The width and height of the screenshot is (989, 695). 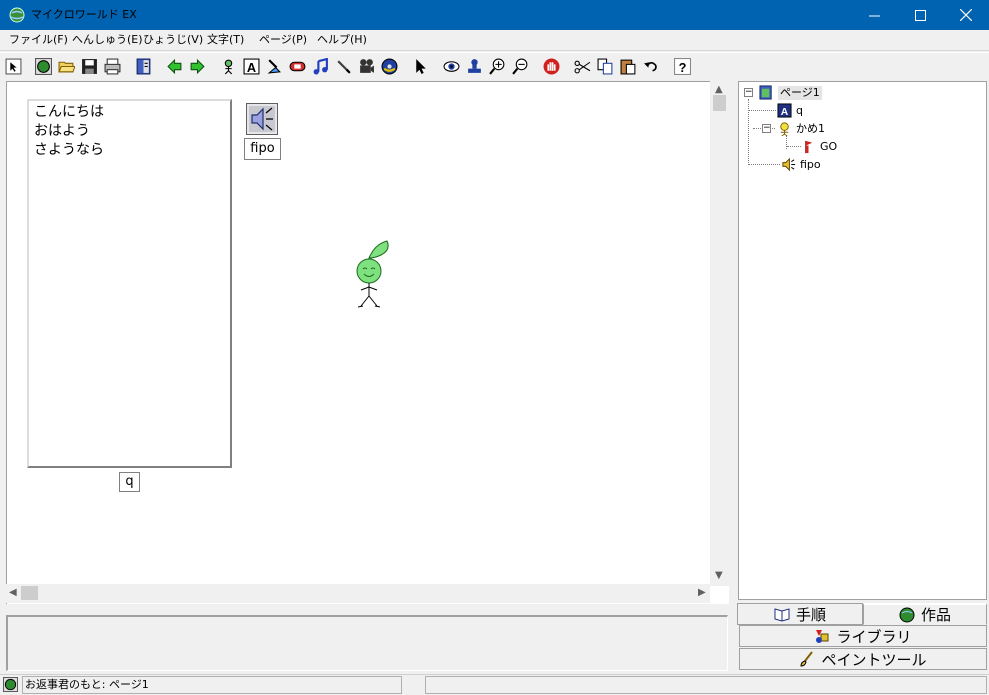 What do you see at coordinates (582, 66) in the screenshot?
I see `cut-icon` at bounding box center [582, 66].